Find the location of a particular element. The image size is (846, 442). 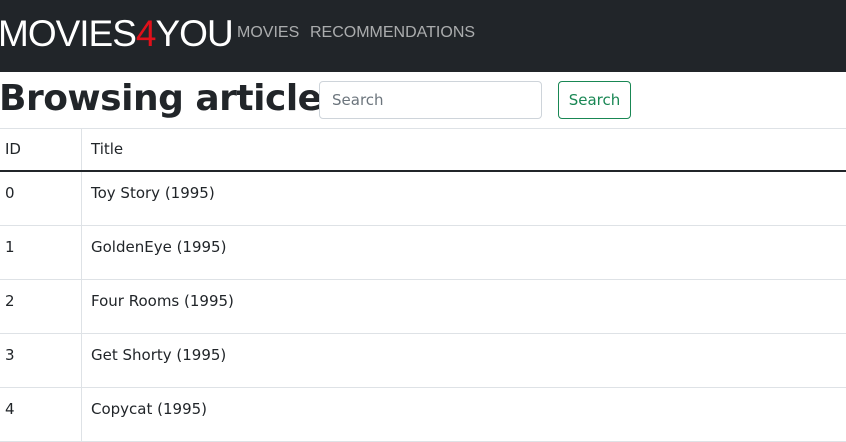

cell-title: Copycat (1995) is located at coordinates (464, 414).